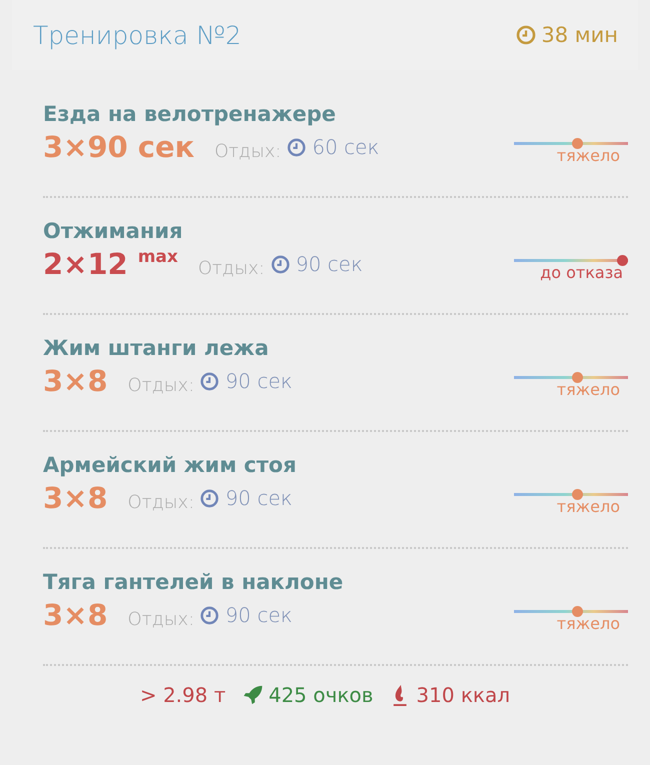 Image resolution: width=650 pixels, height=765 pixels. I want to click on exercise-name: Езда на велотренажере, so click(190, 114).